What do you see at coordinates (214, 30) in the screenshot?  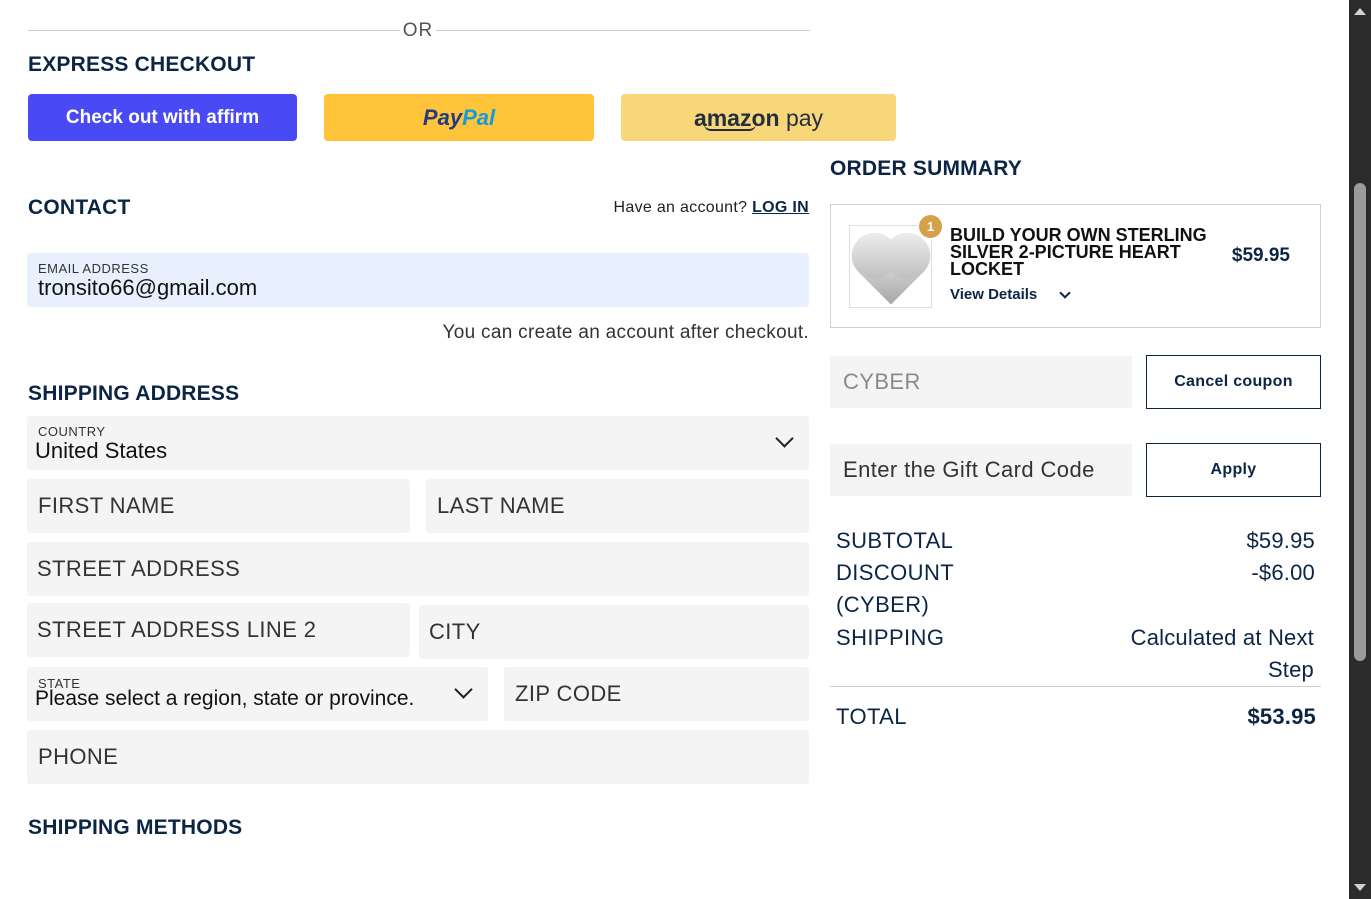 I see `divider-line-left` at bounding box center [214, 30].